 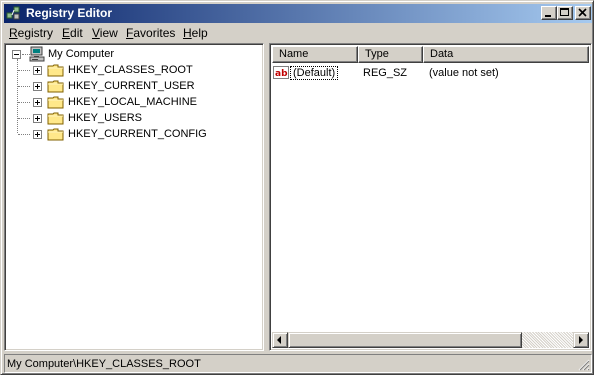 What do you see at coordinates (13, 33) in the screenshot?
I see `menu-accel: R` at bounding box center [13, 33].